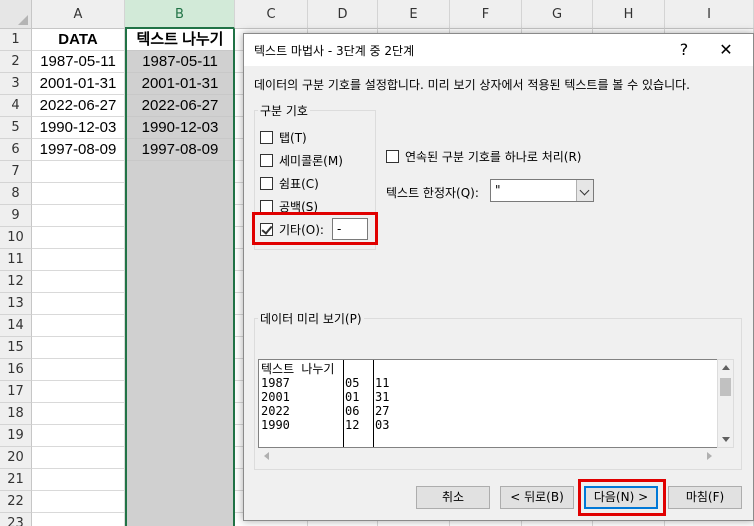  What do you see at coordinates (16, 348) in the screenshot?
I see `row-header: 15` at bounding box center [16, 348].